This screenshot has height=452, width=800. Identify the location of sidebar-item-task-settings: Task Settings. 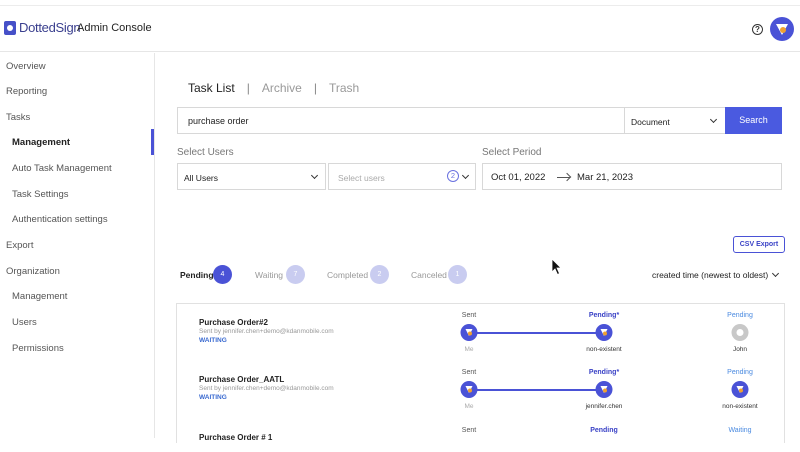
(40, 194).